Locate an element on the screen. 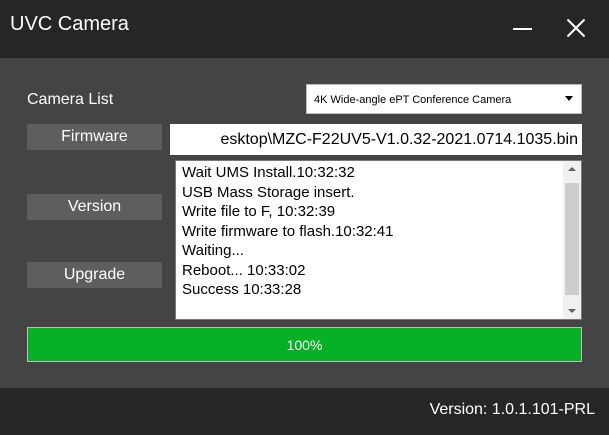 The height and width of the screenshot is (435, 609). camera-list-label: Camera List is located at coordinates (70, 99).